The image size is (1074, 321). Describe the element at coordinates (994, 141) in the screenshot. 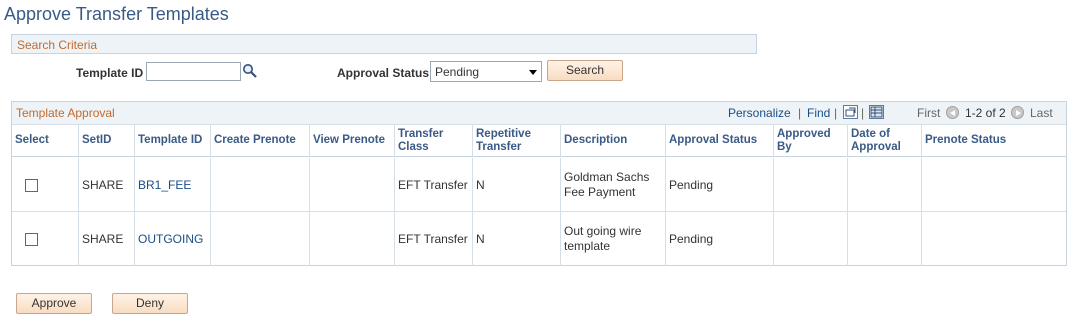

I see `col-header-prenote-status: Prenote Status` at that location.